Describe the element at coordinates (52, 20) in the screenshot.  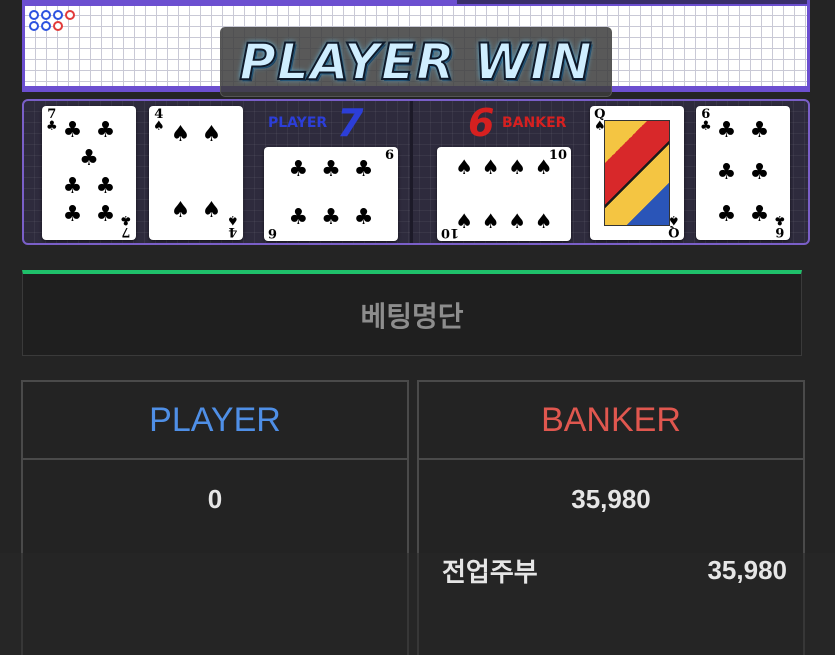
I see `roadmap-dots` at that location.